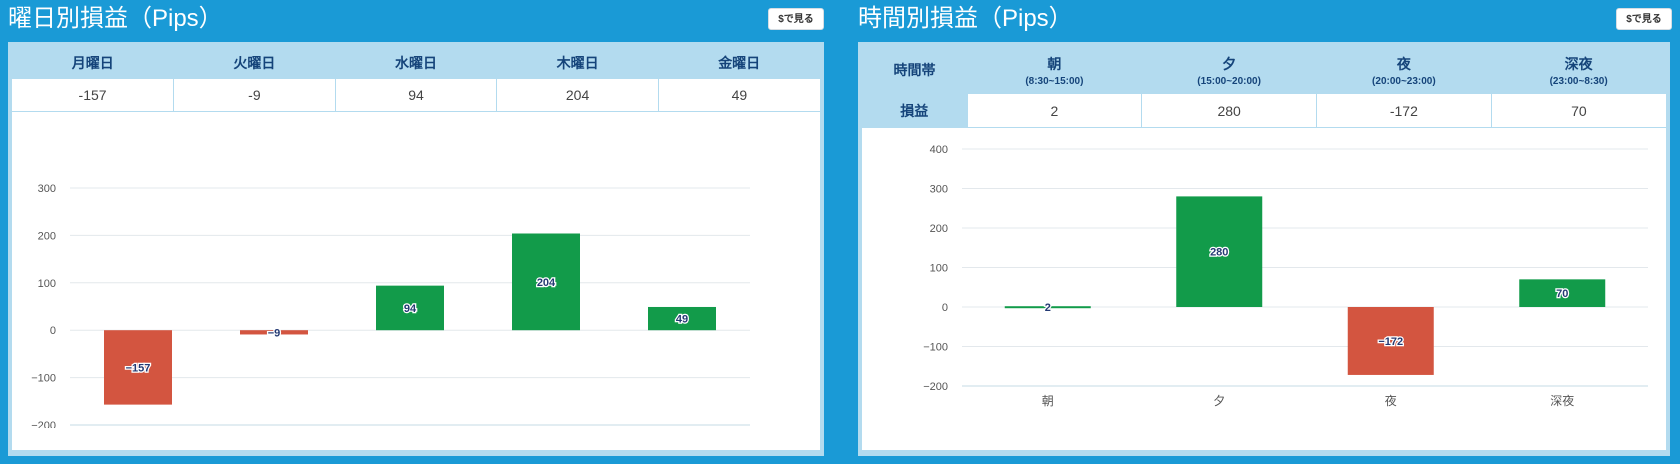  What do you see at coordinates (682, 320) in the screenshot?
I see `bar-data-label: 49` at bounding box center [682, 320].